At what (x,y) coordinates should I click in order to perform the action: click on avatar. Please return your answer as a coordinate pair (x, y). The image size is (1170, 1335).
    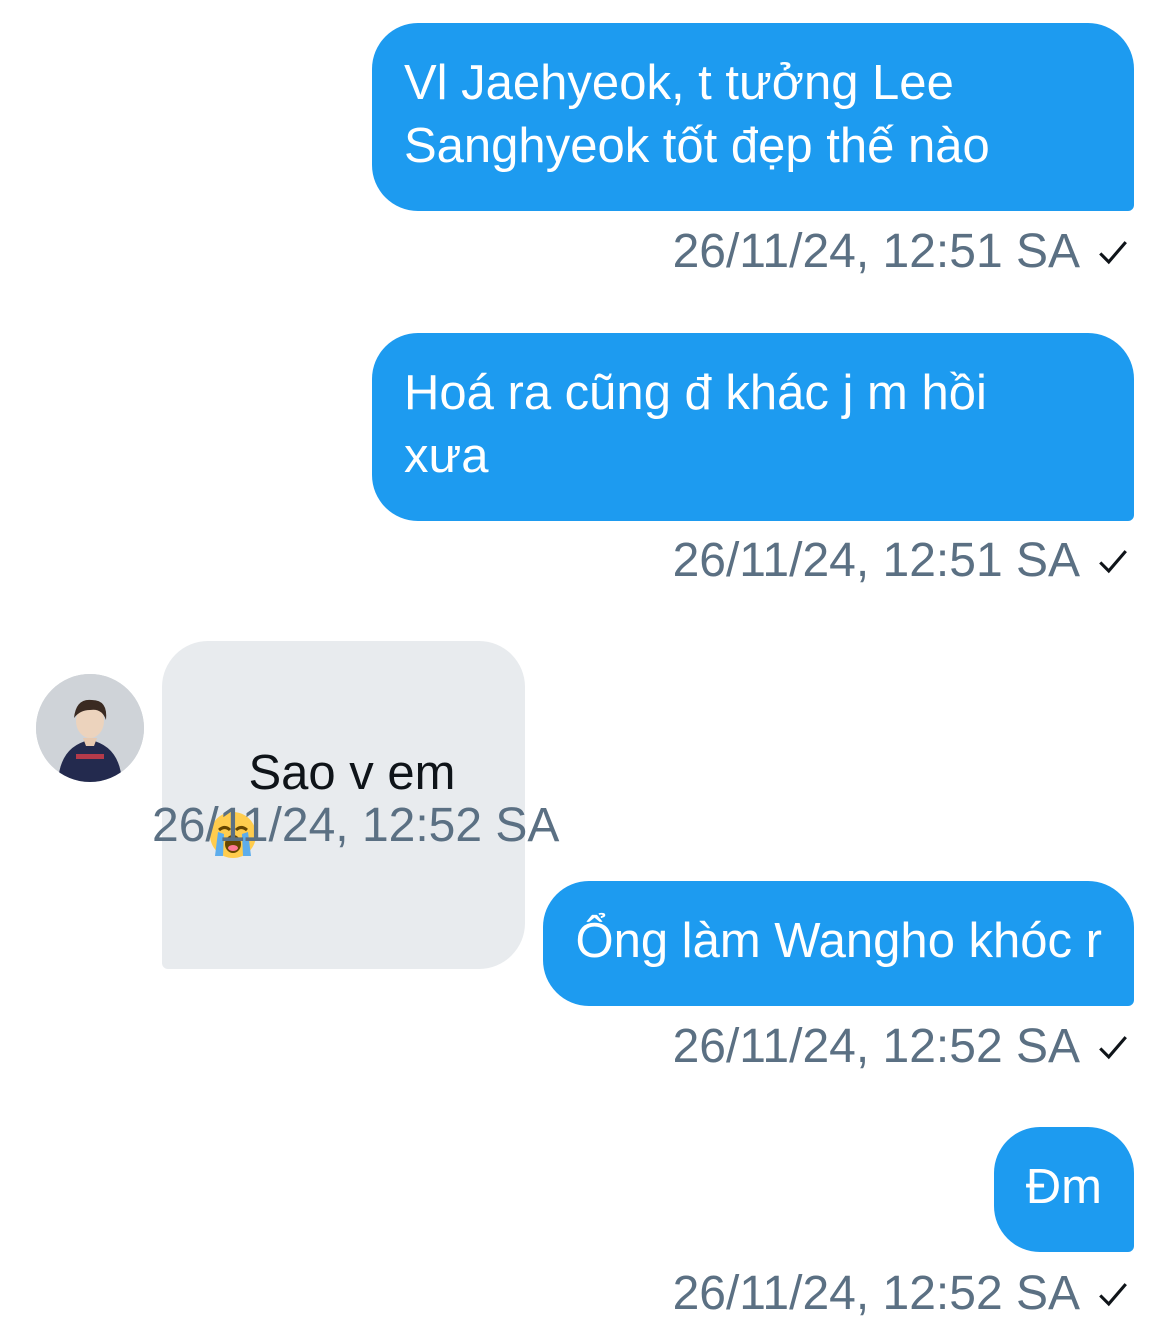
    Looking at the image, I should click on (90, 728).